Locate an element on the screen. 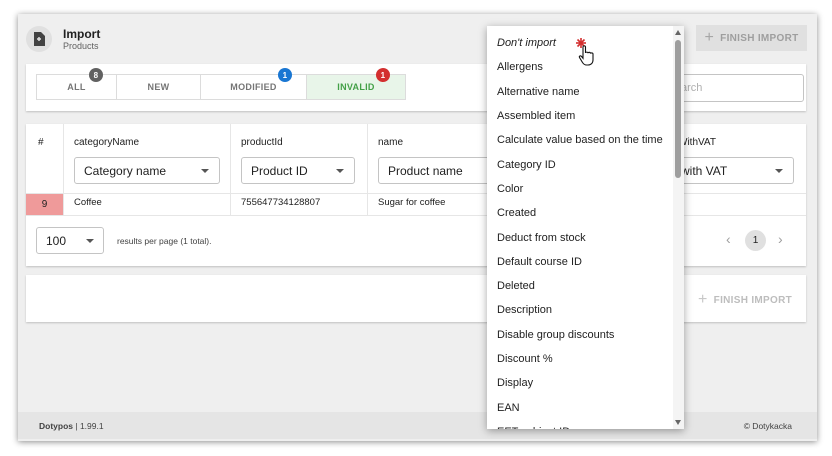  dropdown-option: Deduct from stock is located at coordinates (579, 237).